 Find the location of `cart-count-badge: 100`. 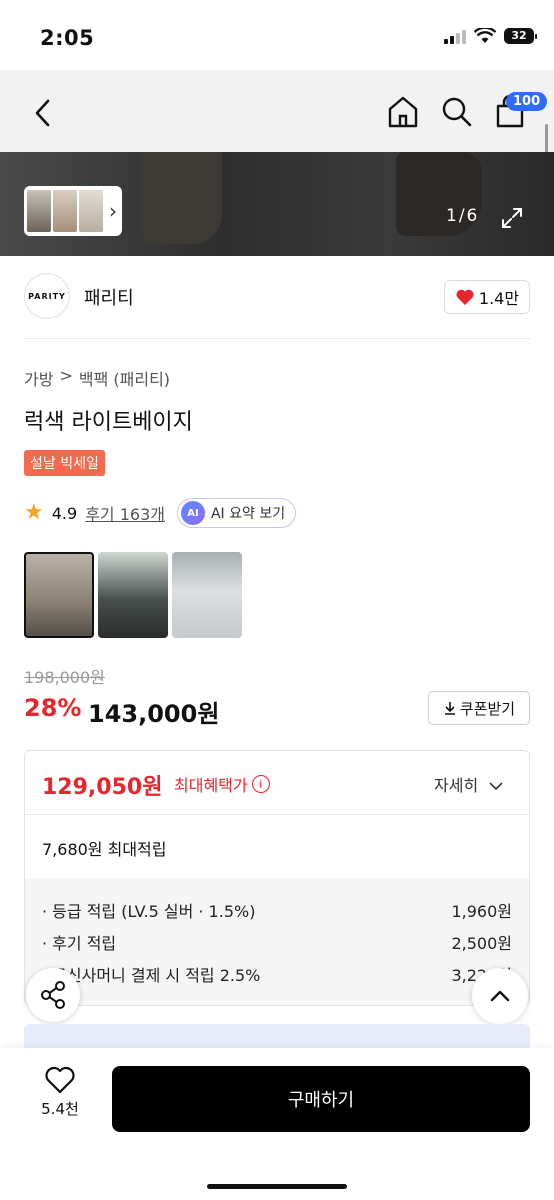

cart-count-badge: 100 is located at coordinates (527, 101).